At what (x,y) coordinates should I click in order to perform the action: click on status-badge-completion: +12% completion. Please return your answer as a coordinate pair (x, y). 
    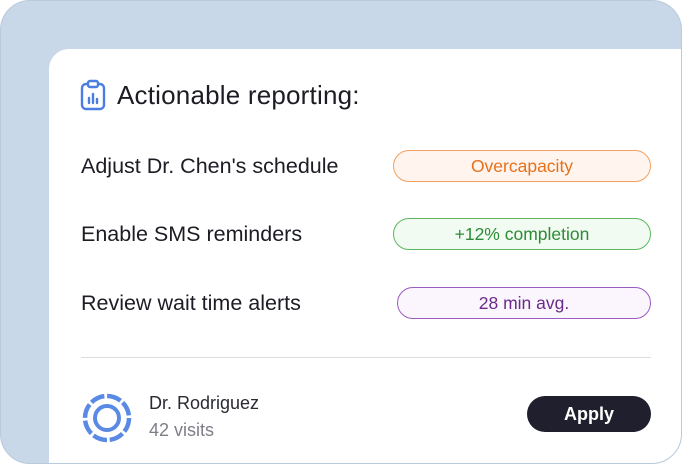
    Looking at the image, I should click on (522, 234).